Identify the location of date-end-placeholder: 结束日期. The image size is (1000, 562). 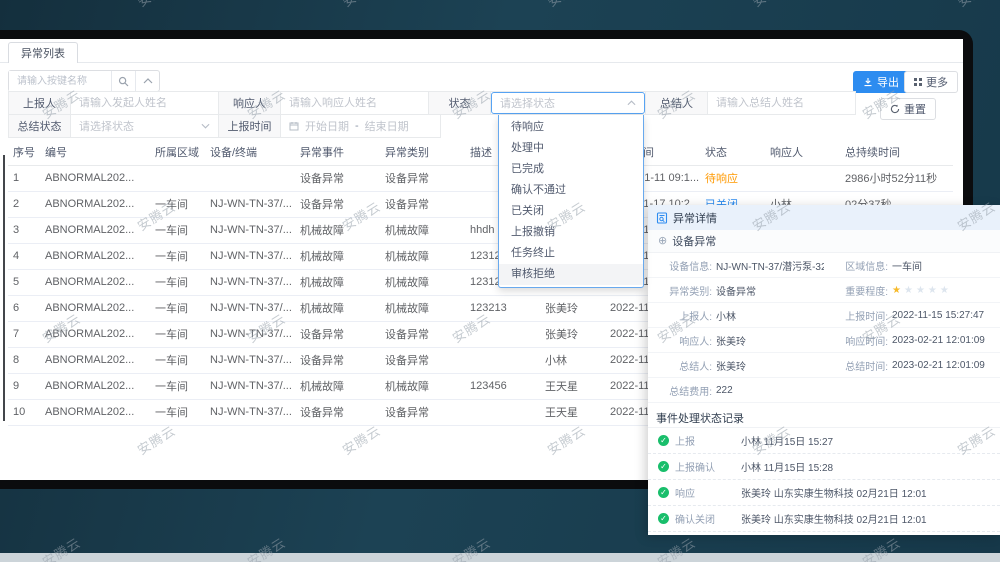
(386, 127).